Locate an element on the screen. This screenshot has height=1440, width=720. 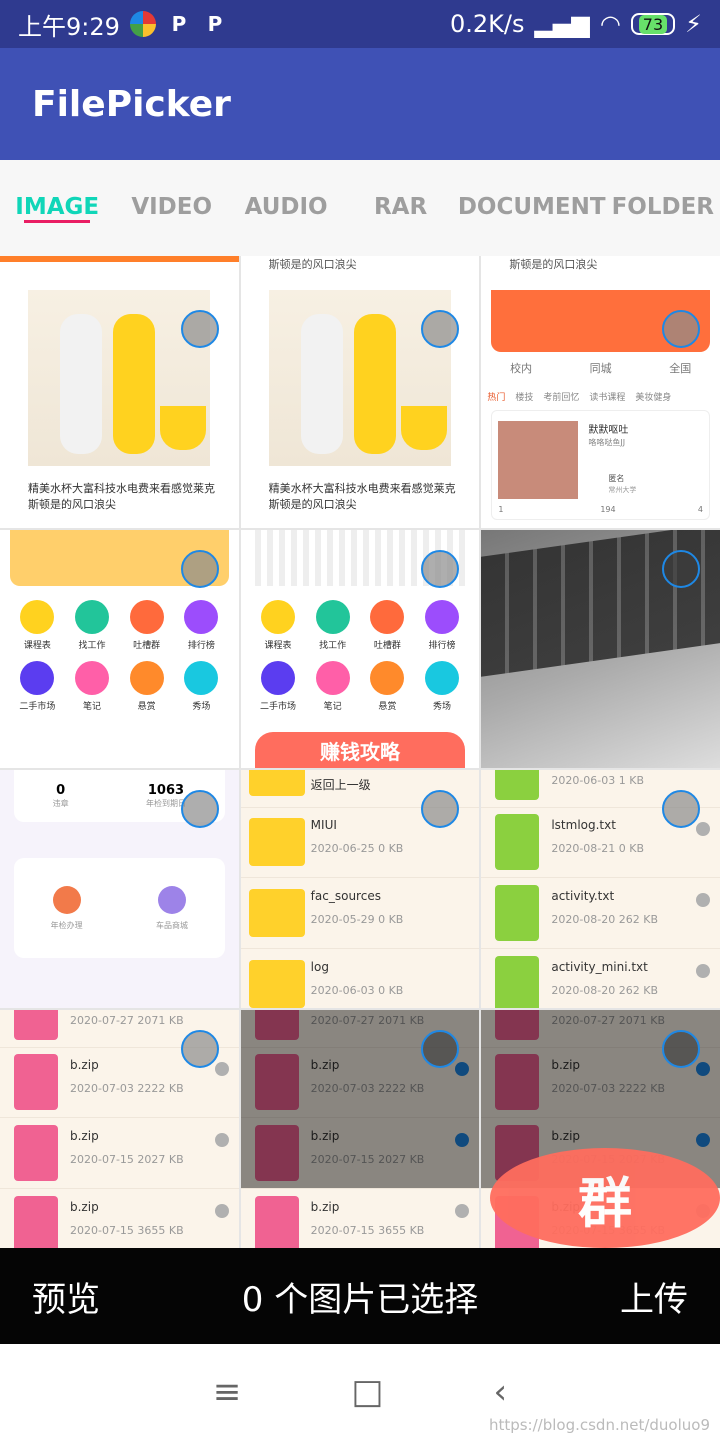
file-name: log is located at coordinates (319, 967).